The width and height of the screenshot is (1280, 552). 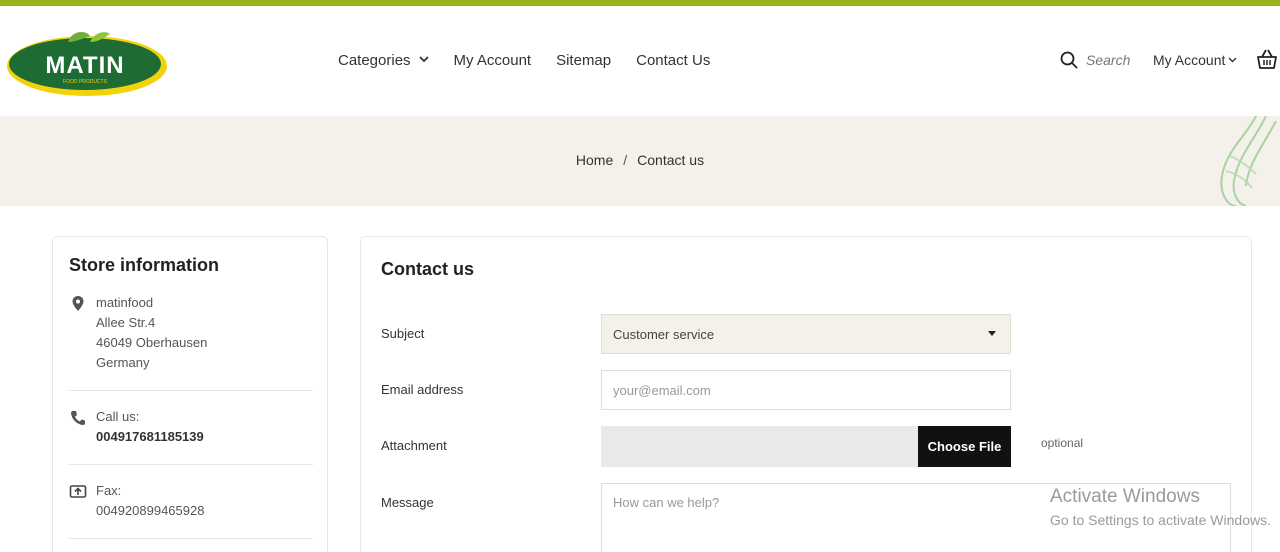 I want to click on address-line: Allee Str.4, so click(x=126, y=322).